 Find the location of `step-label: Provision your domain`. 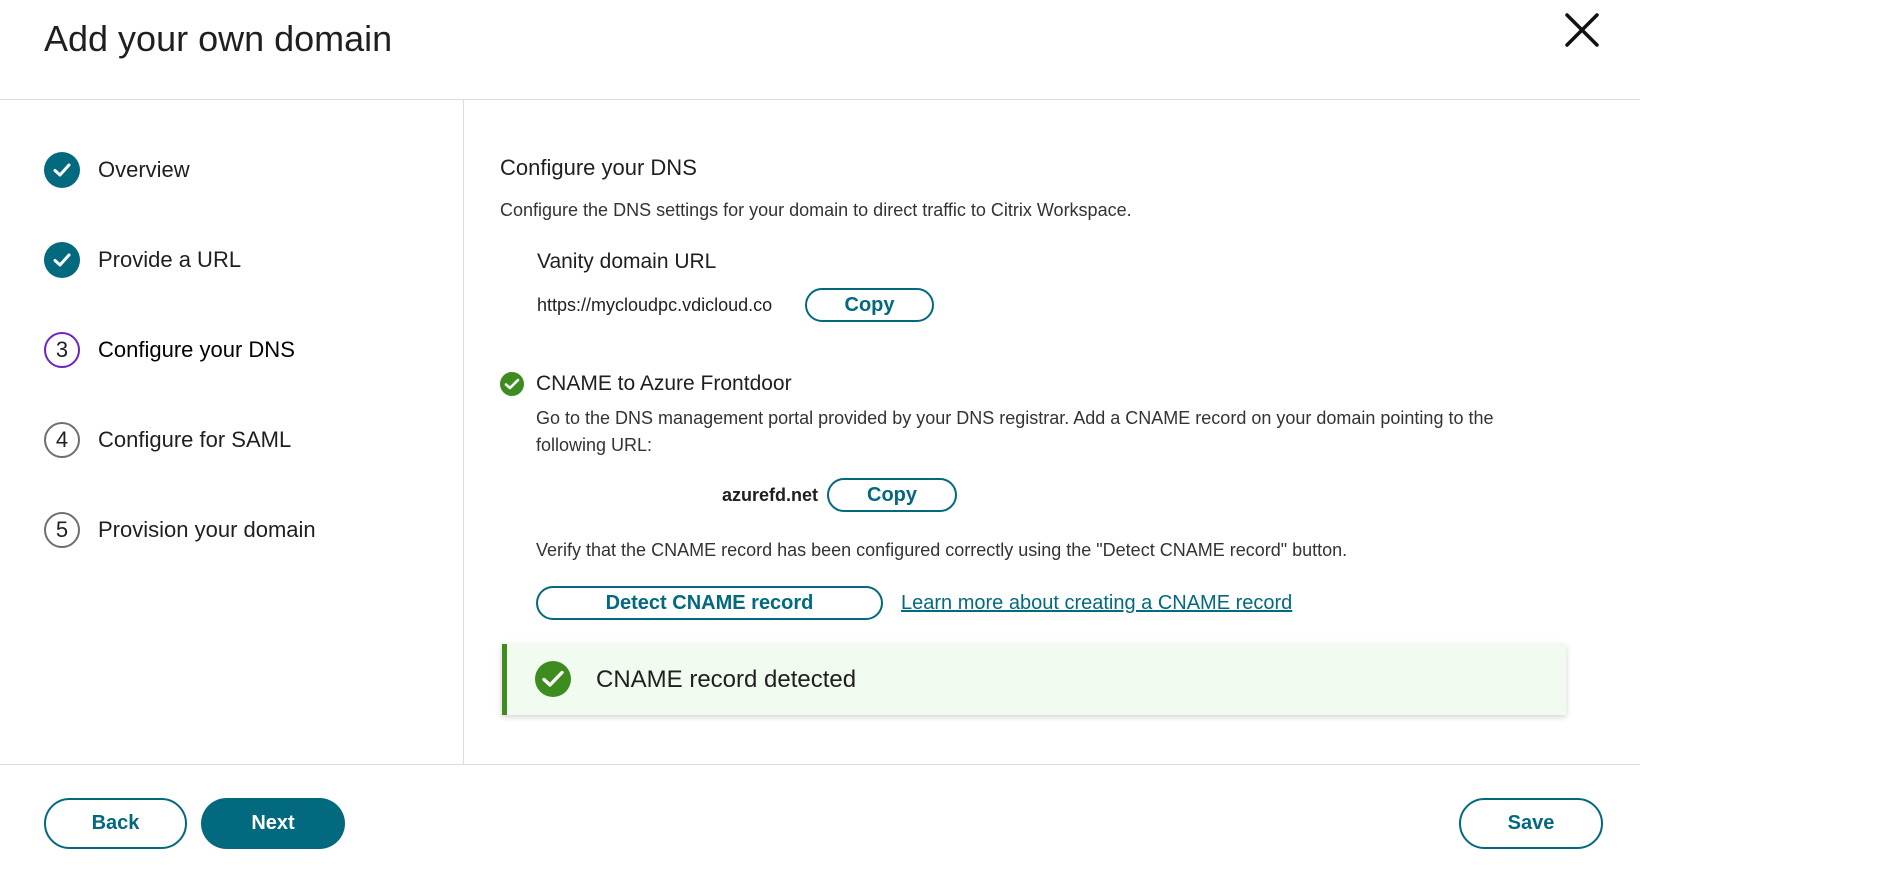

step-label: Provision your domain is located at coordinates (207, 529).